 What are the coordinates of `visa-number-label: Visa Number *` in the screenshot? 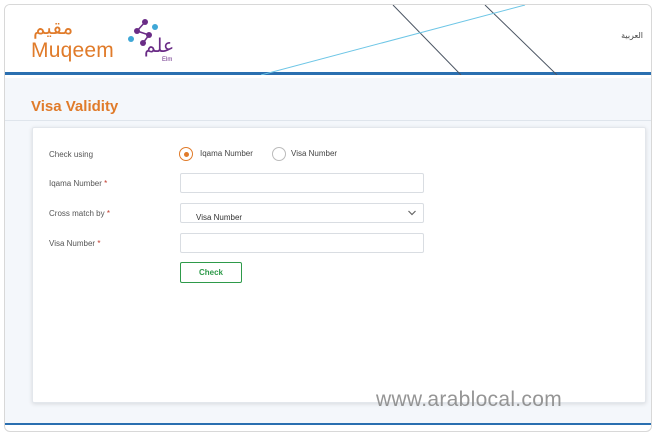 It's located at (74, 243).